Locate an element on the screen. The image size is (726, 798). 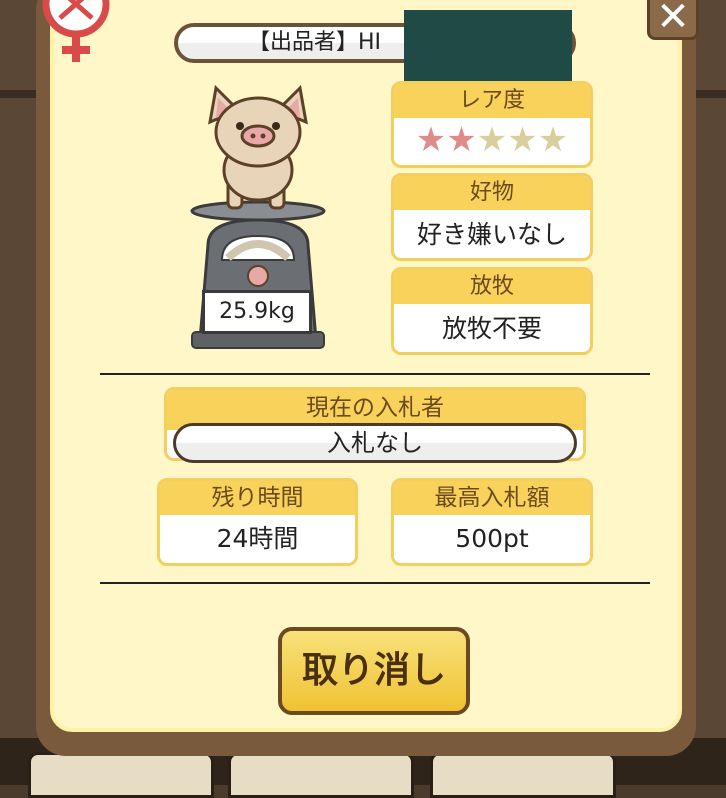
weight-display: 25.9kg is located at coordinates (257, 312).